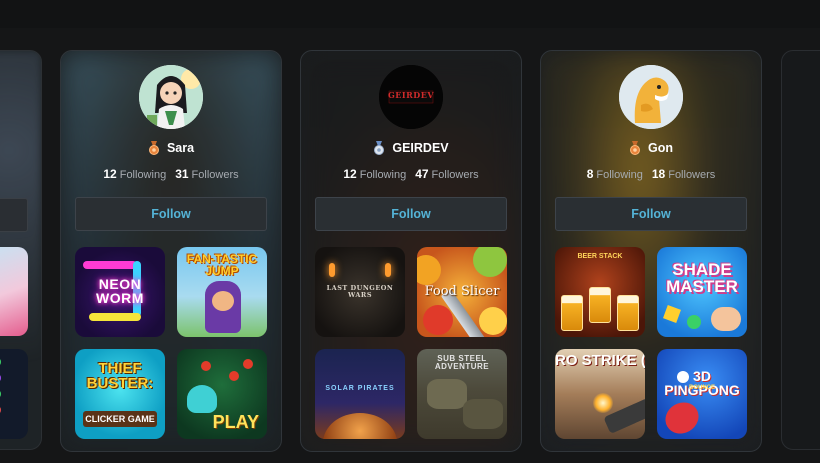 The width and height of the screenshot is (820, 463). I want to click on character-face, so click(223, 301).